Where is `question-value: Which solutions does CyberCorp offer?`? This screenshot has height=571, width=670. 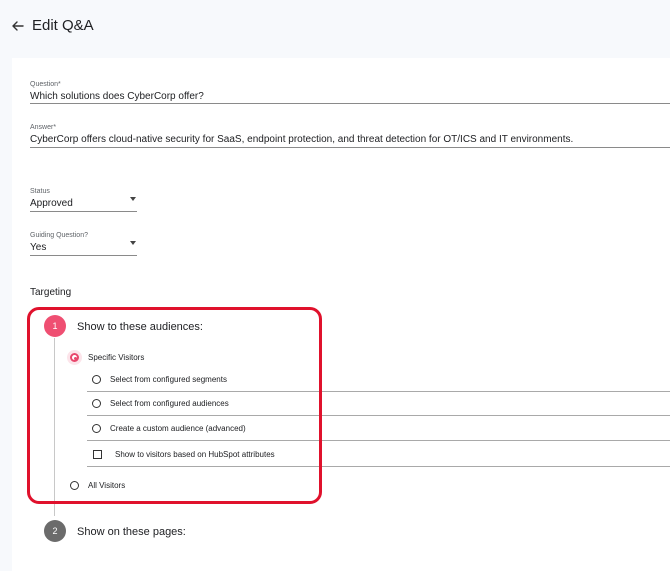 question-value: Which solutions does CyberCorp offer? is located at coordinates (117, 96).